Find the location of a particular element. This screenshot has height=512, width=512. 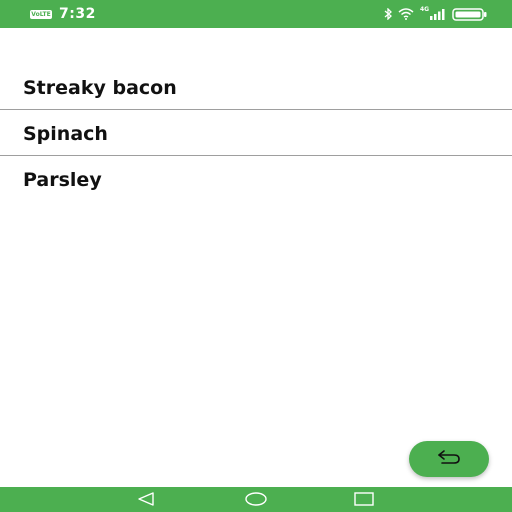

status-bar: VoLTE 7:32 4G is located at coordinates (256, 14).